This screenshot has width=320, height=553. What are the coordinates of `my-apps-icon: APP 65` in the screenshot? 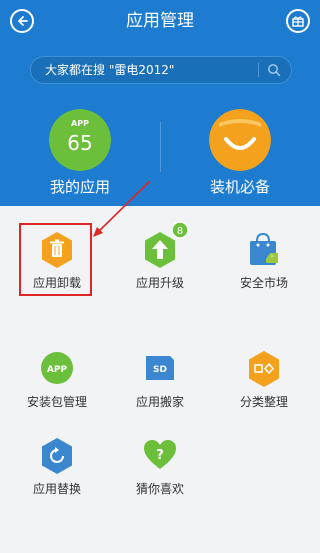 It's located at (80, 140).